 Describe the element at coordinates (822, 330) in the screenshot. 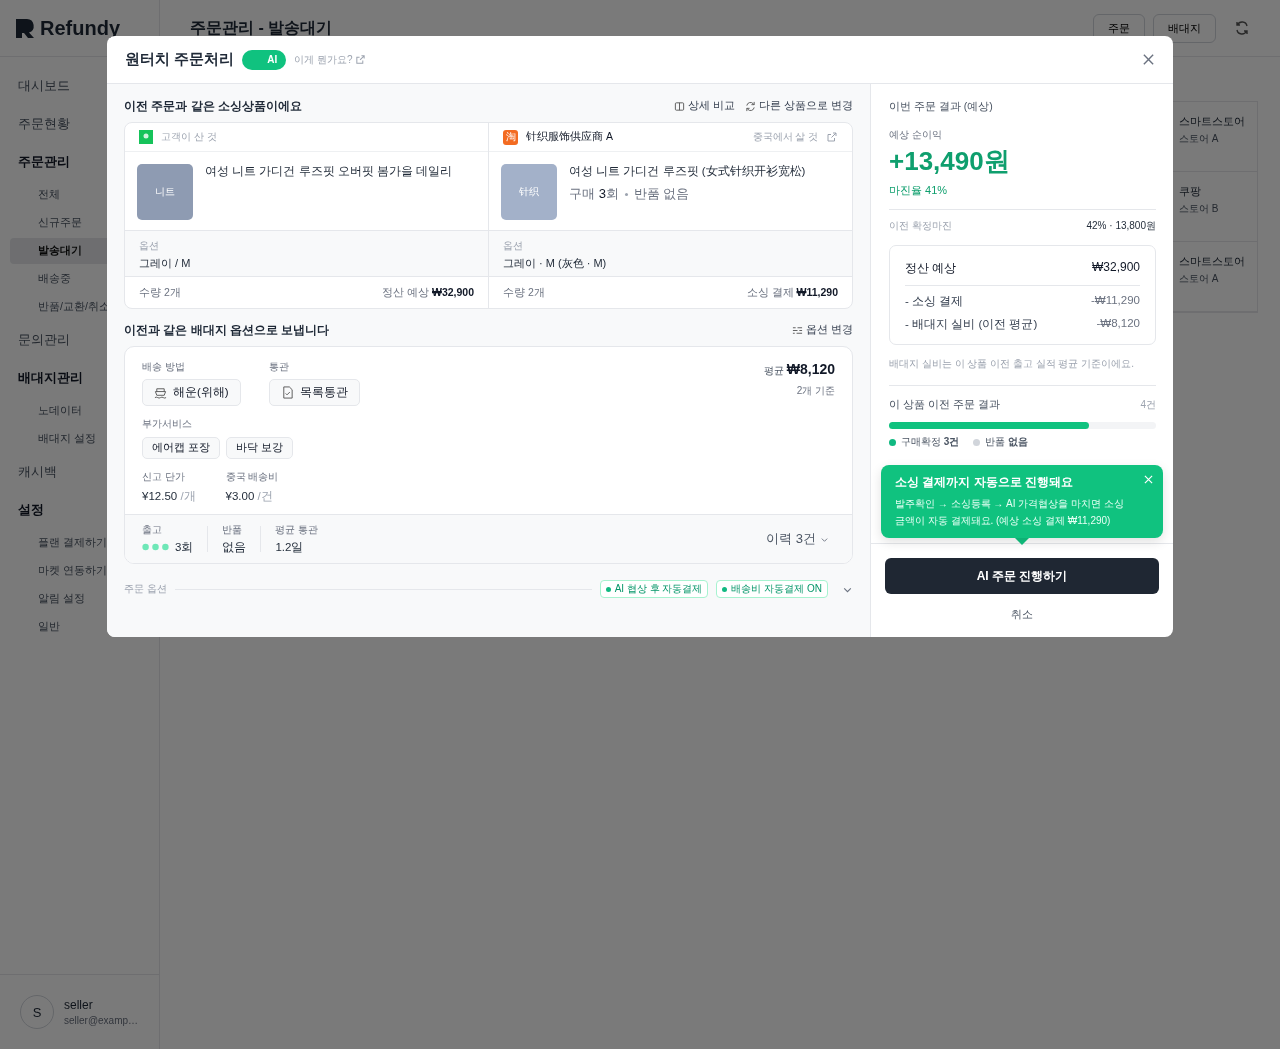

I see `option-change-link: 옵션 변경` at that location.